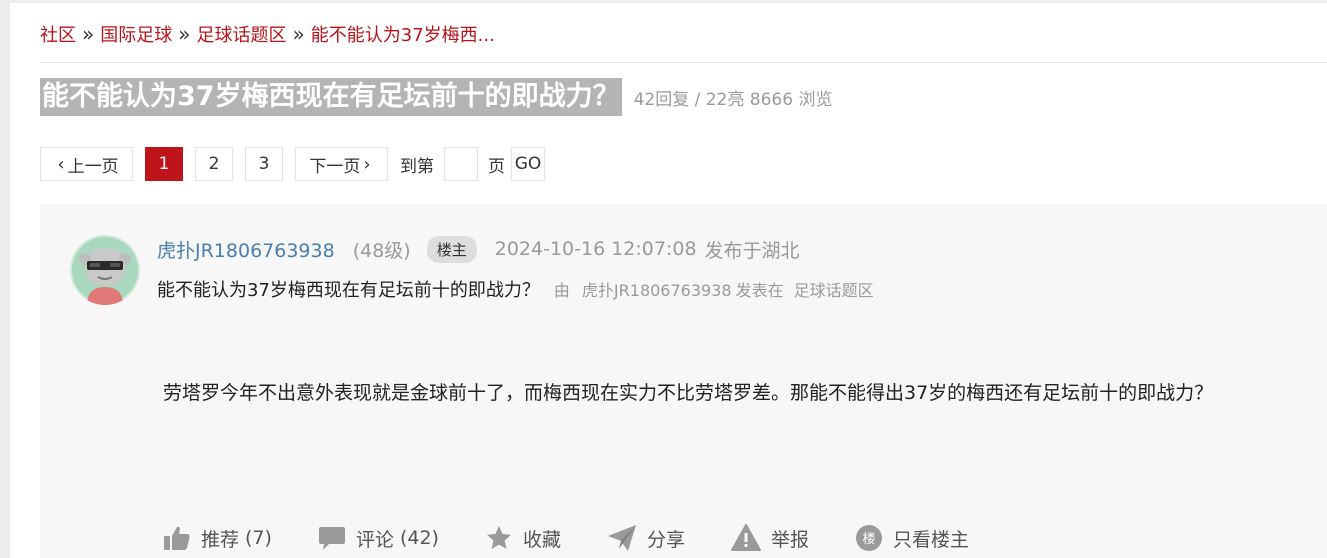  I want to click on avatar, so click(105, 270).